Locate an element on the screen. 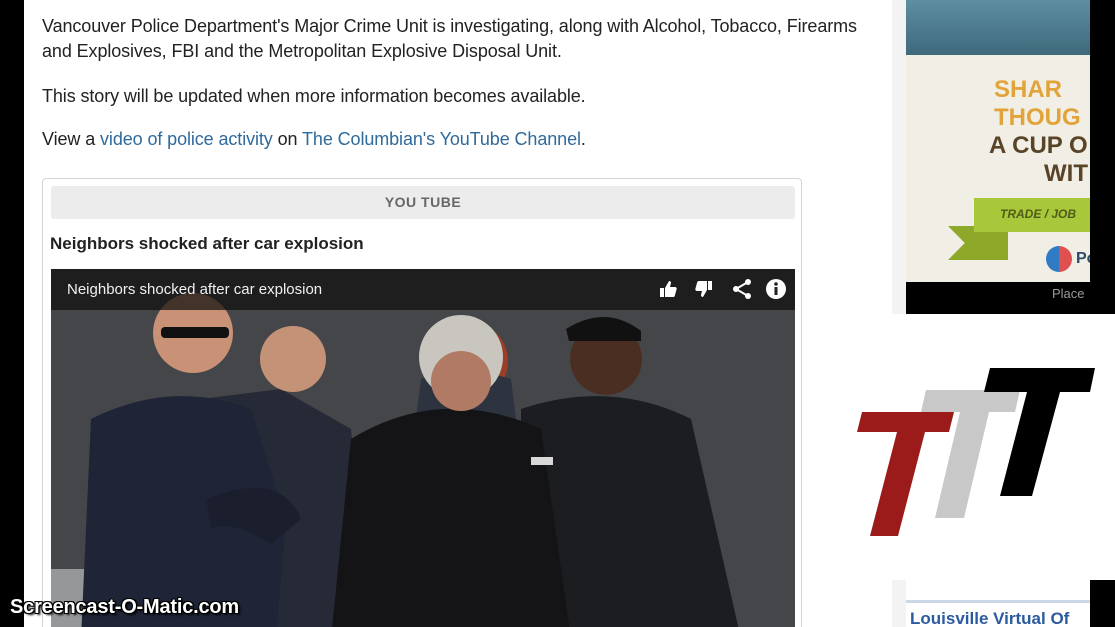  ad-banner-text: TRADE / JOB is located at coordinates (1038, 214).